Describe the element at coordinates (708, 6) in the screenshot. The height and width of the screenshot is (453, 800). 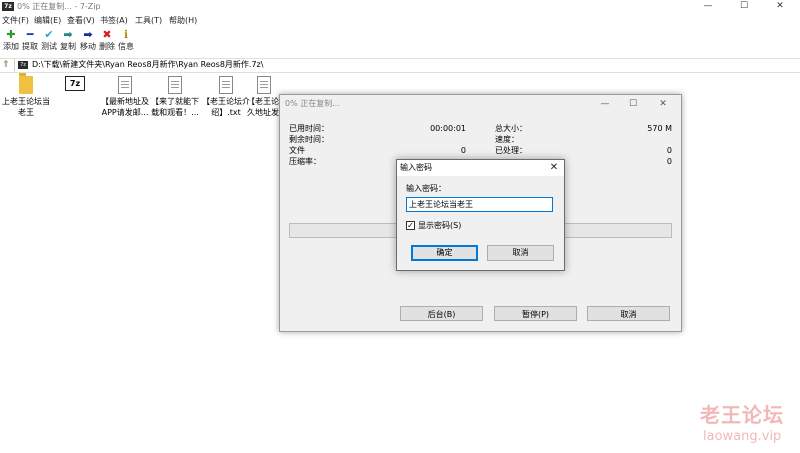
I see `minimize-button: —` at that location.